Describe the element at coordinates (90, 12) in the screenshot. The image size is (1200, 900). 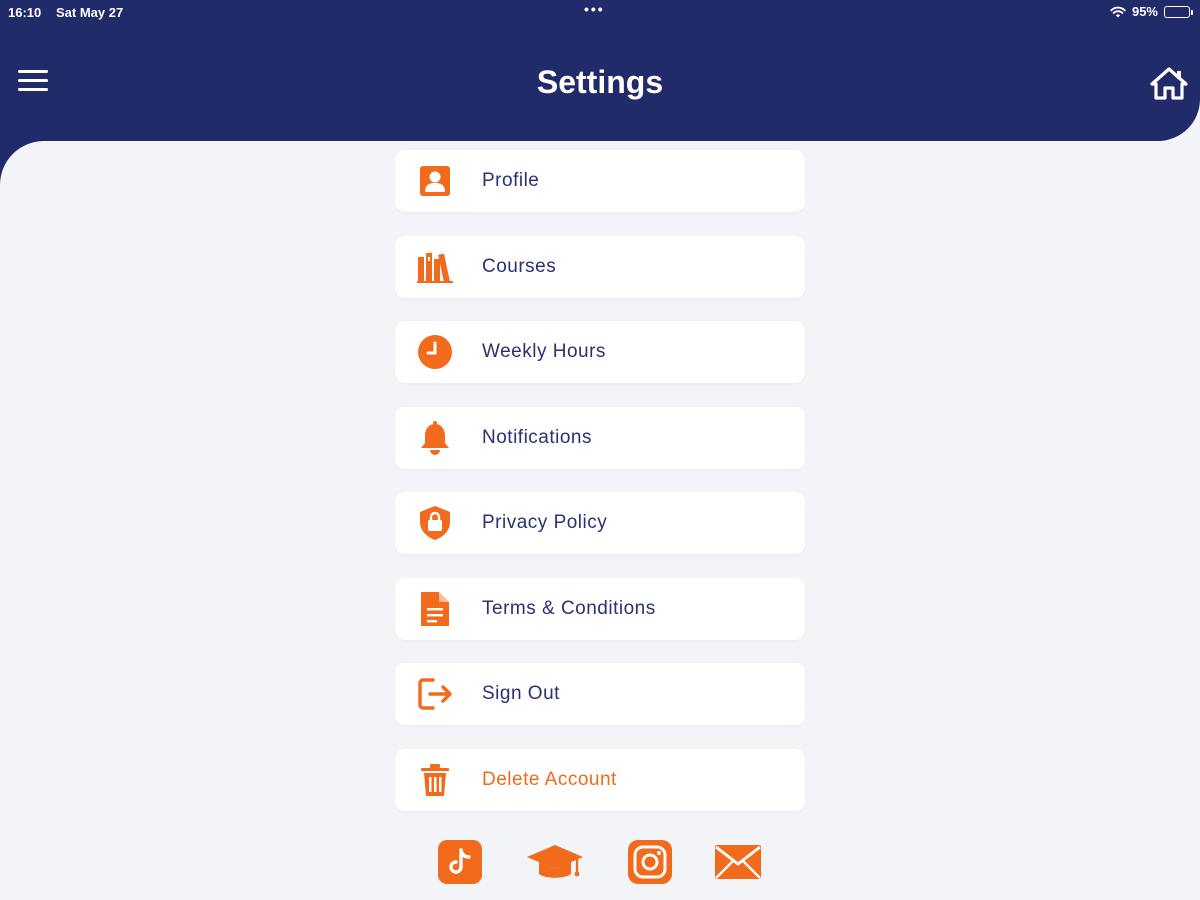
I see `status-date: Sat May 27` at that location.